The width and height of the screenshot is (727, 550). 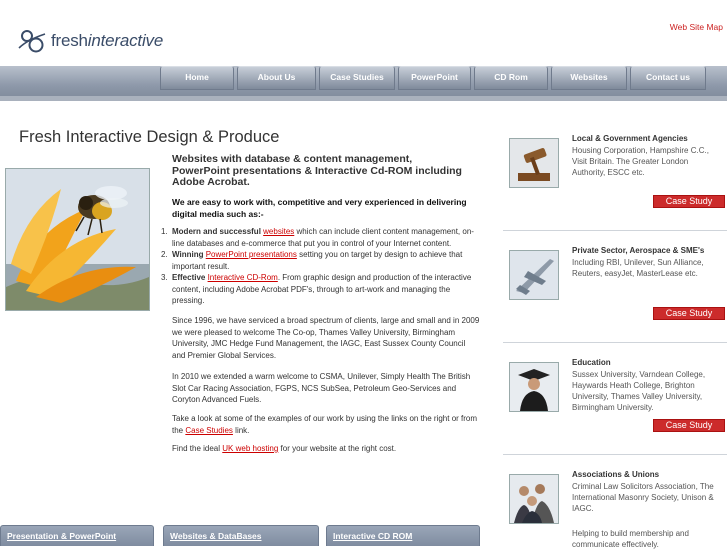 I want to click on tab-websites: Websites, so click(x=589, y=78).